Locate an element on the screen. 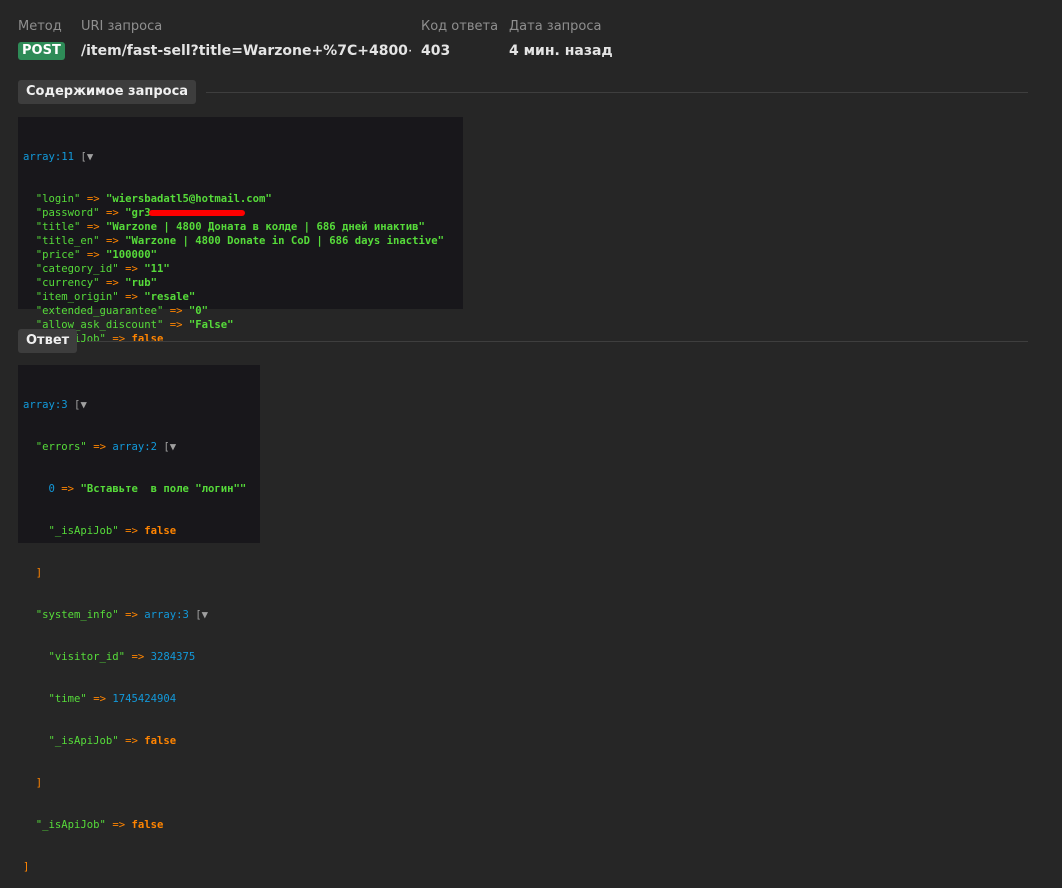  errors-array-type: array:2 is located at coordinates (134, 447).